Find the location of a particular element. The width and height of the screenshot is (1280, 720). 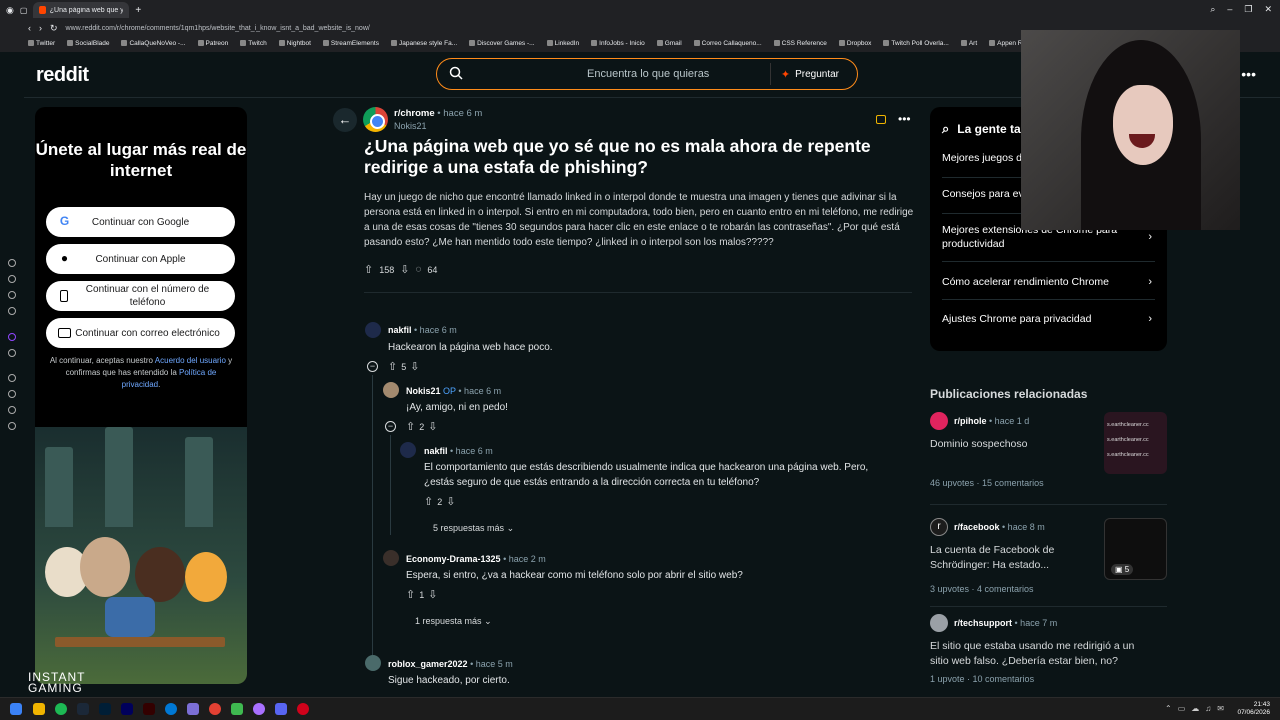

bookmark-item: InfoJobs - Inicio is located at coordinates (618, 43).